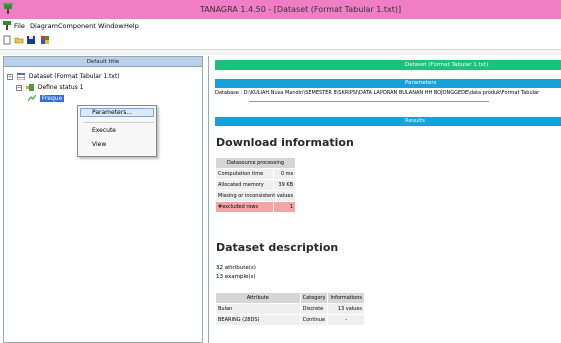  What do you see at coordinates (236, 277) in the screenshot?
I see `examples-count: 13 example(s)` at bounding box center [236, 277].